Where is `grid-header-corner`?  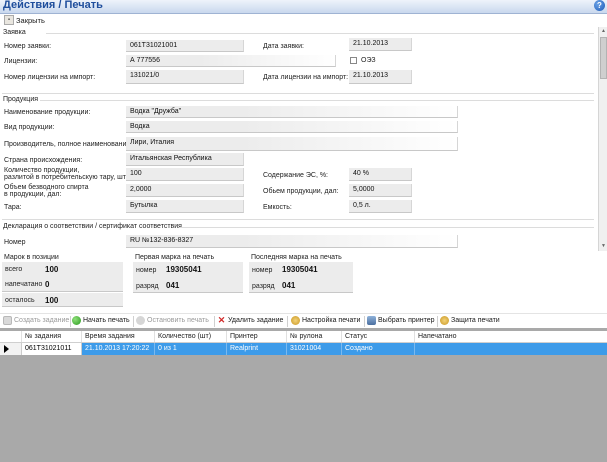
grid-header-corner is located at coordinates (11, 336).